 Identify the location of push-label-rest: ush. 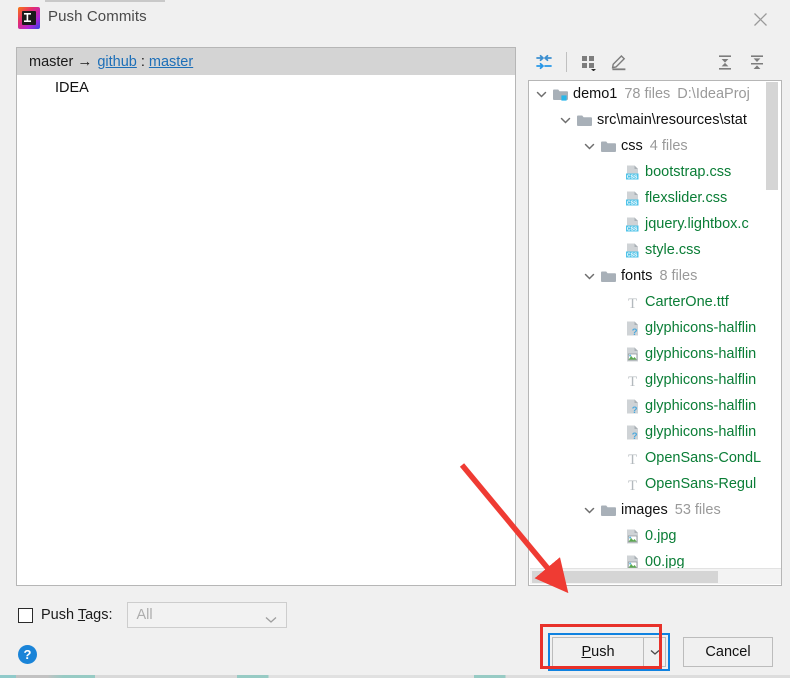
(603, 652).